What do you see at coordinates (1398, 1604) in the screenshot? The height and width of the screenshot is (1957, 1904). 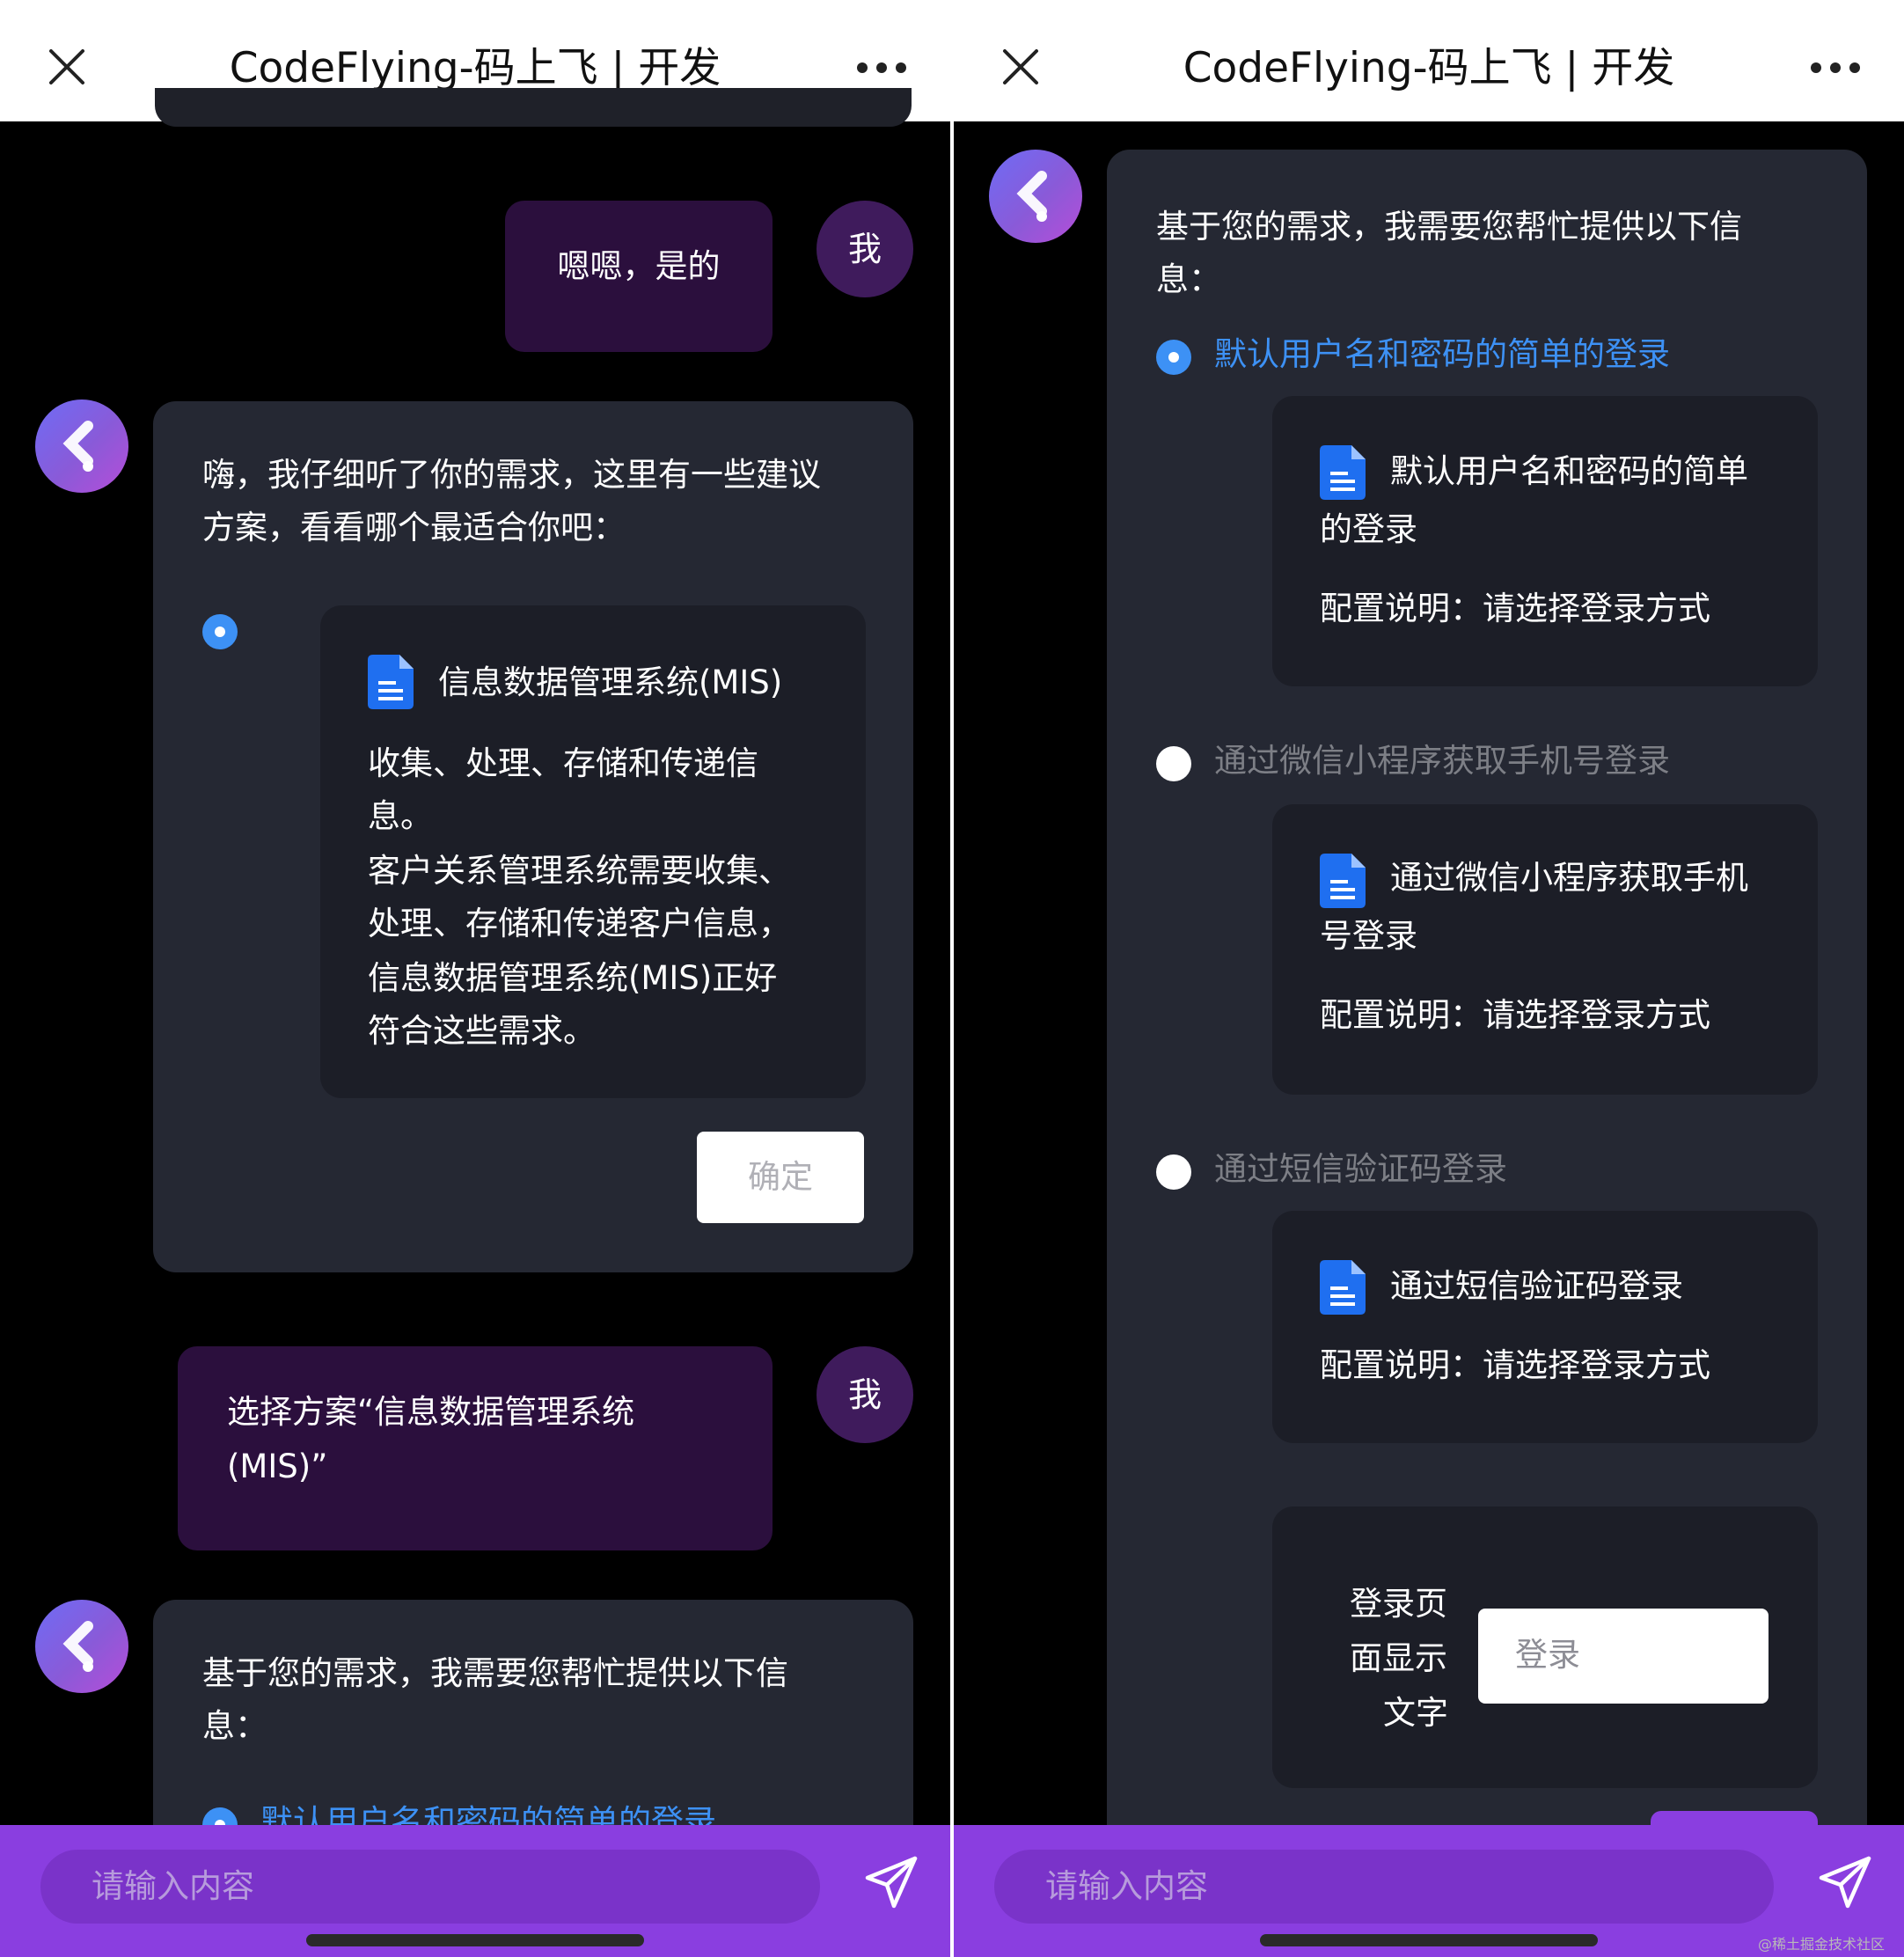 I see `field-label-line: 登录页` at bounding box center [1398, 1604].